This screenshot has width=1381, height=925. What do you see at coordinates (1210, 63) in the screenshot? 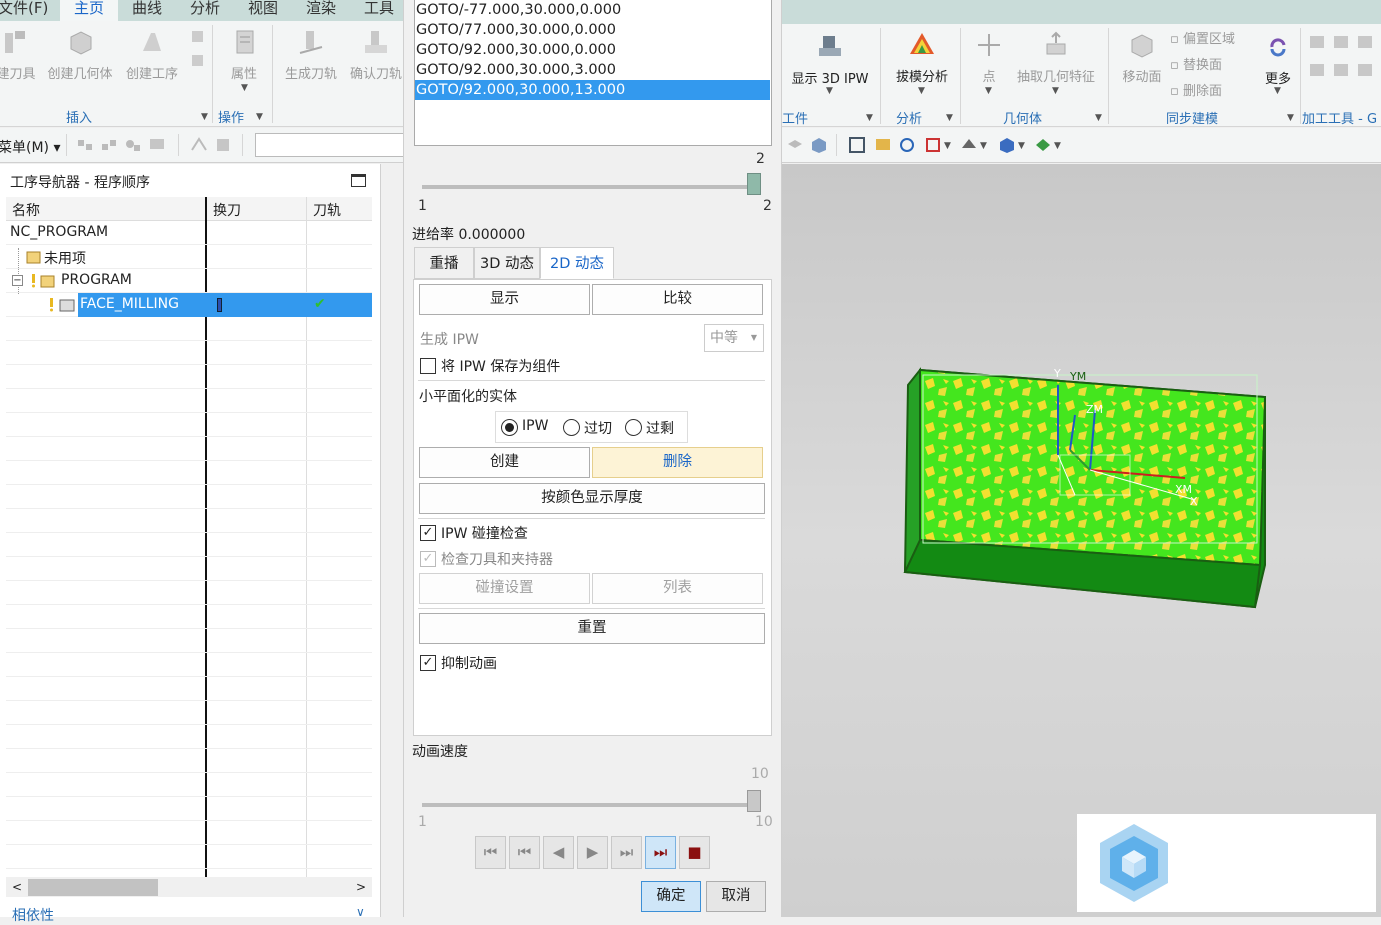
I see `replace-face-button: ▫ 替换面` at bounding box center [1210, 63].